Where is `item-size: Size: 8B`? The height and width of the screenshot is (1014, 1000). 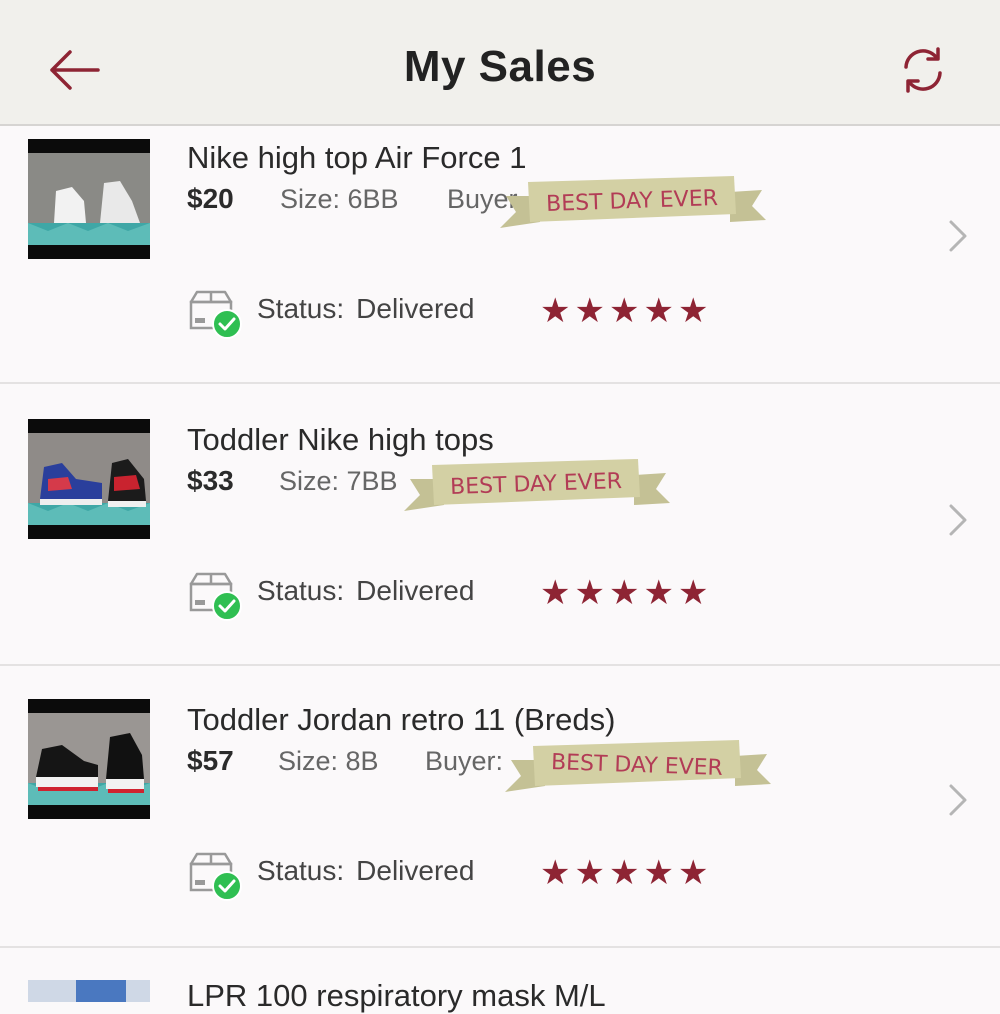
item-size: Size: 8B is located at coordinates (328, 761).